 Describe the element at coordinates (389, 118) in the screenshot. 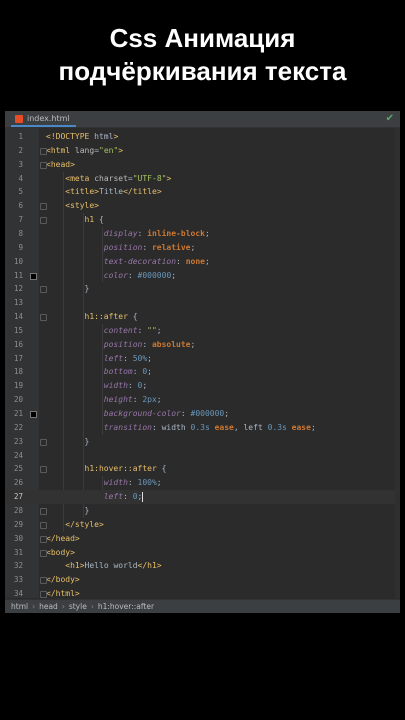

I see `check-icon: ✔` at that location.